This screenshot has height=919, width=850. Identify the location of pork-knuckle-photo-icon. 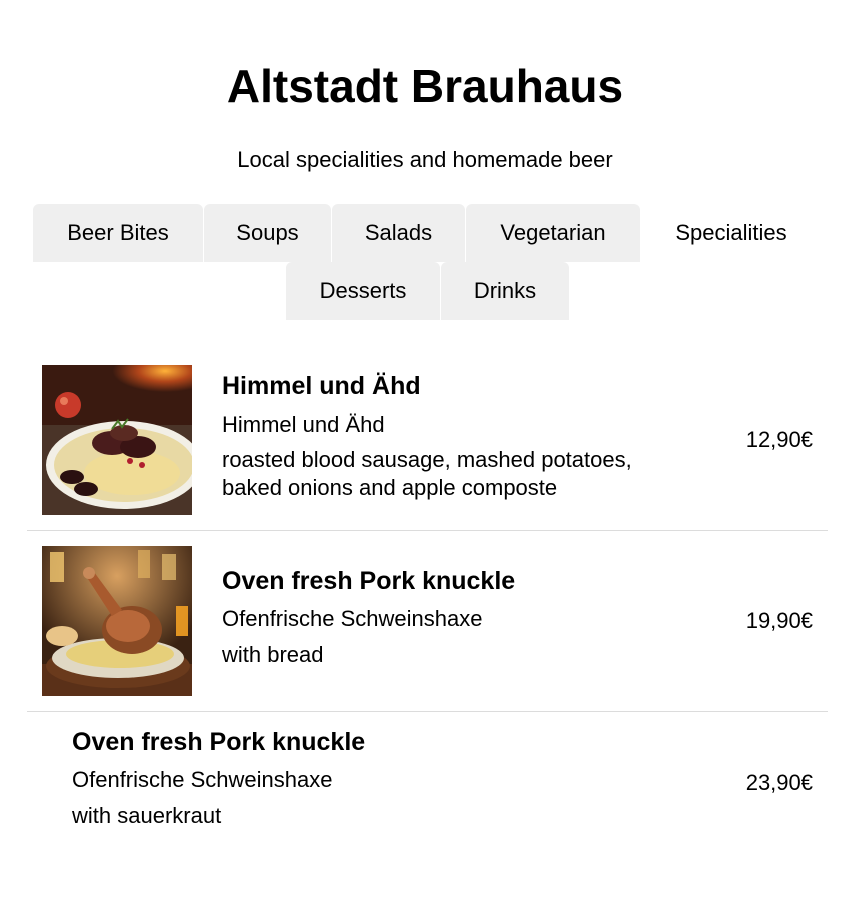
(117, 621).